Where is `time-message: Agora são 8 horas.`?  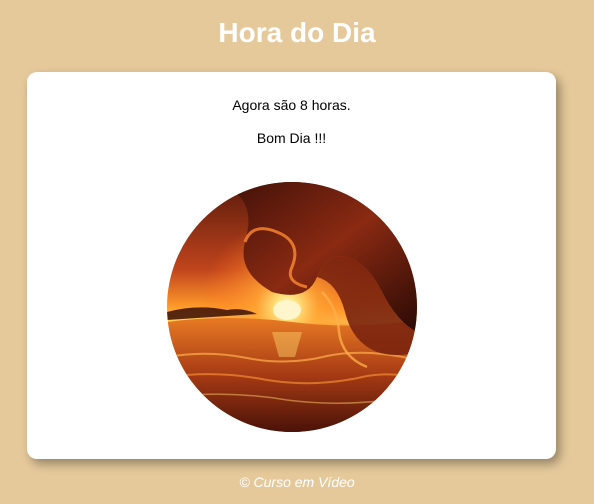
time-message: Agora são 8 horas. is located at coordinates (291, 105).